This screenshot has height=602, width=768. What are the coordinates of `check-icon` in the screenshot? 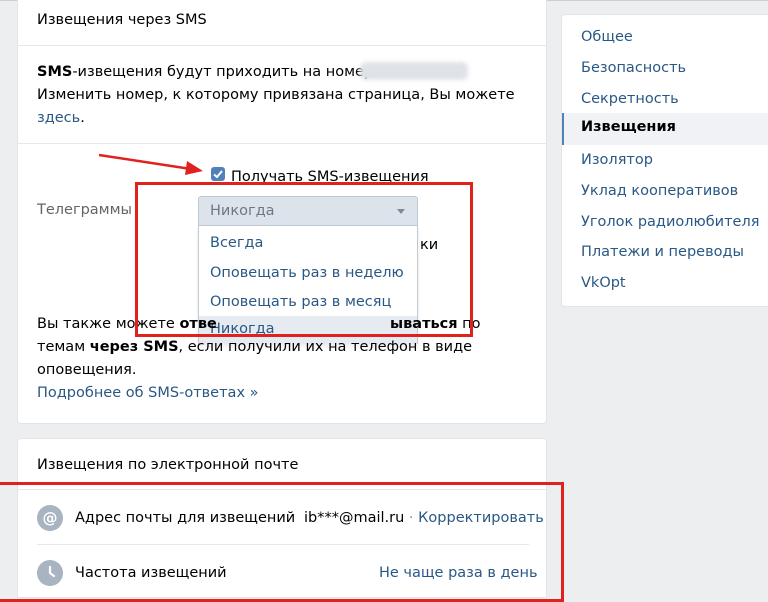 It's located at (218, 174).